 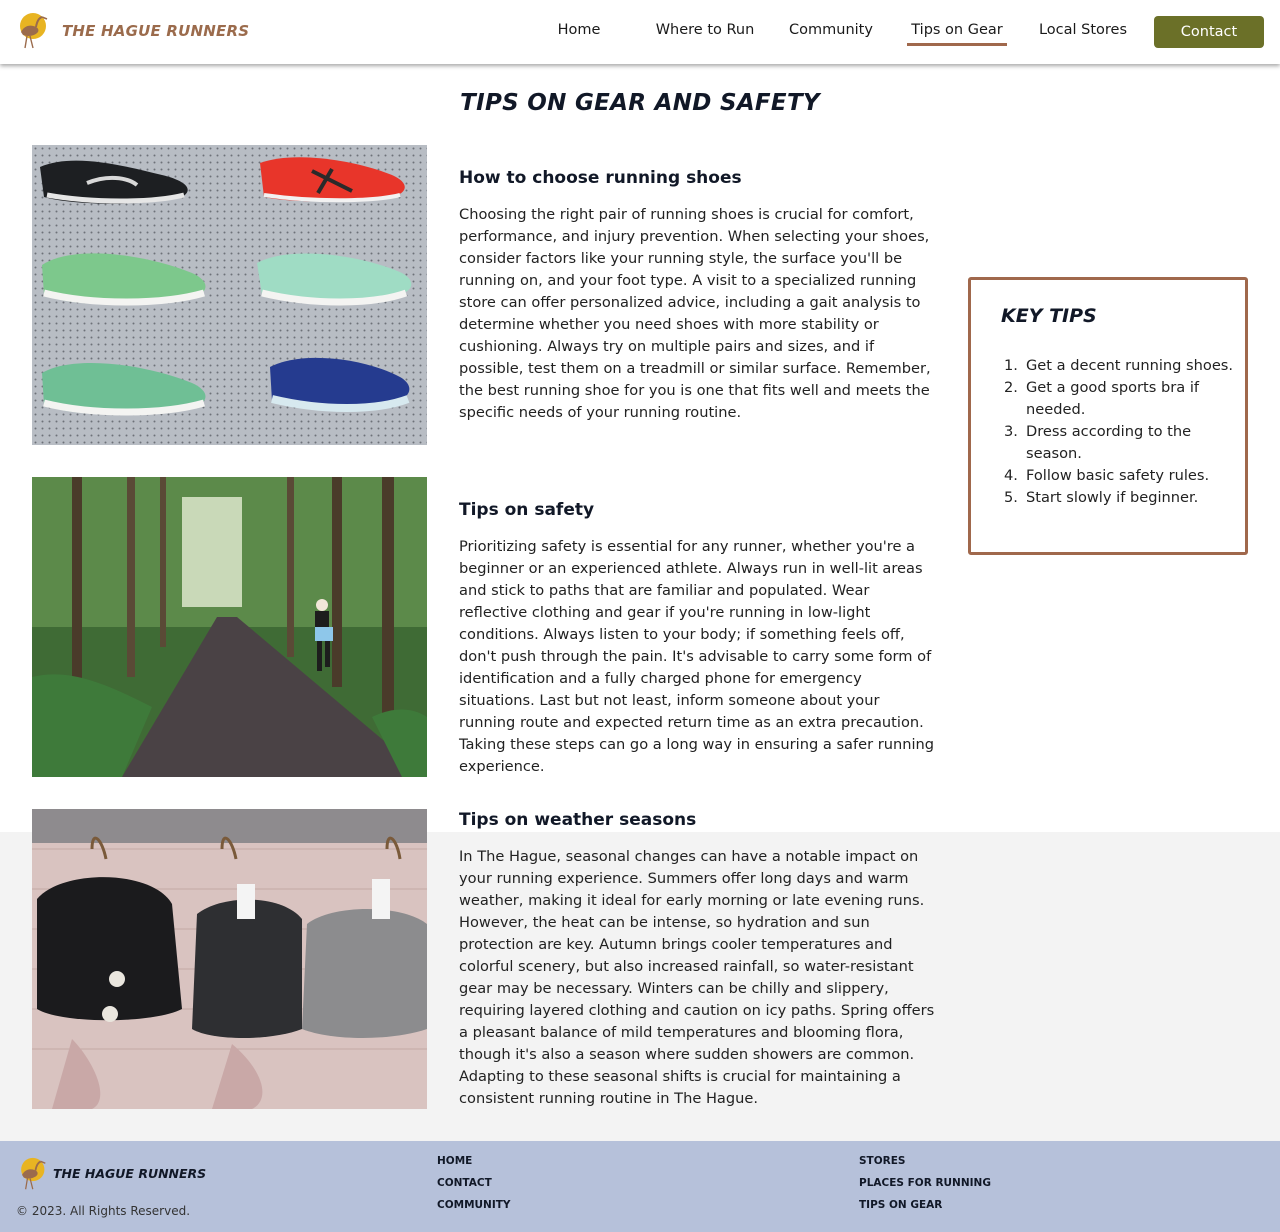 I want to click on key-tip-item: 4. Follow basic safety rules., so click(x=1107, y=475).